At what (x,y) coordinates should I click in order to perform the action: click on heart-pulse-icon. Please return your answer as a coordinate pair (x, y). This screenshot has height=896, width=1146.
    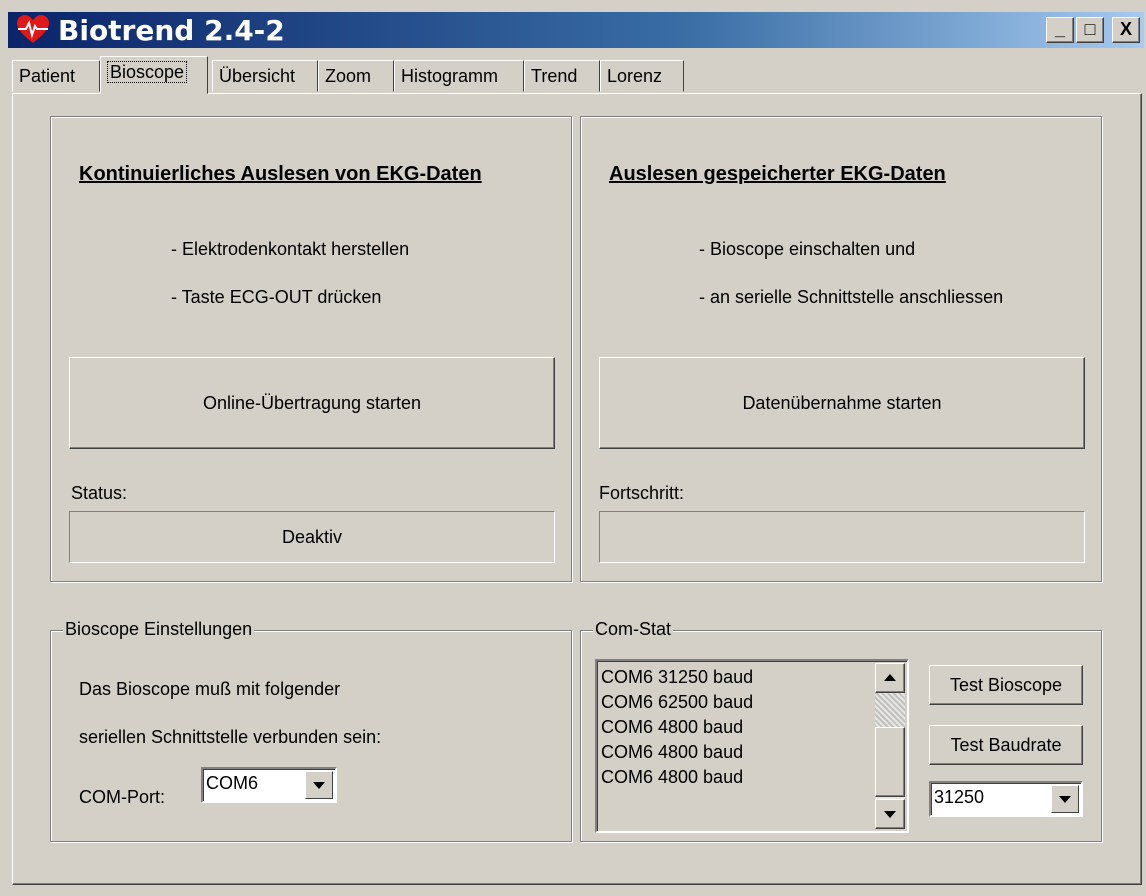
    Looking at the image, I should click on (33, 29).